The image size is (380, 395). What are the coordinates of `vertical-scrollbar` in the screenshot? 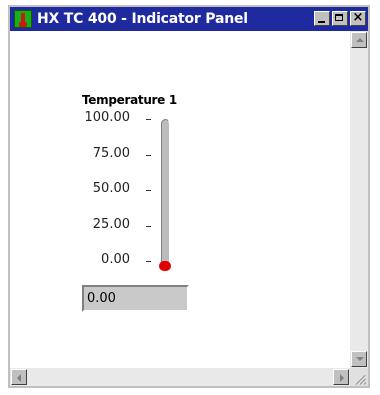 It's located at (359, 199).